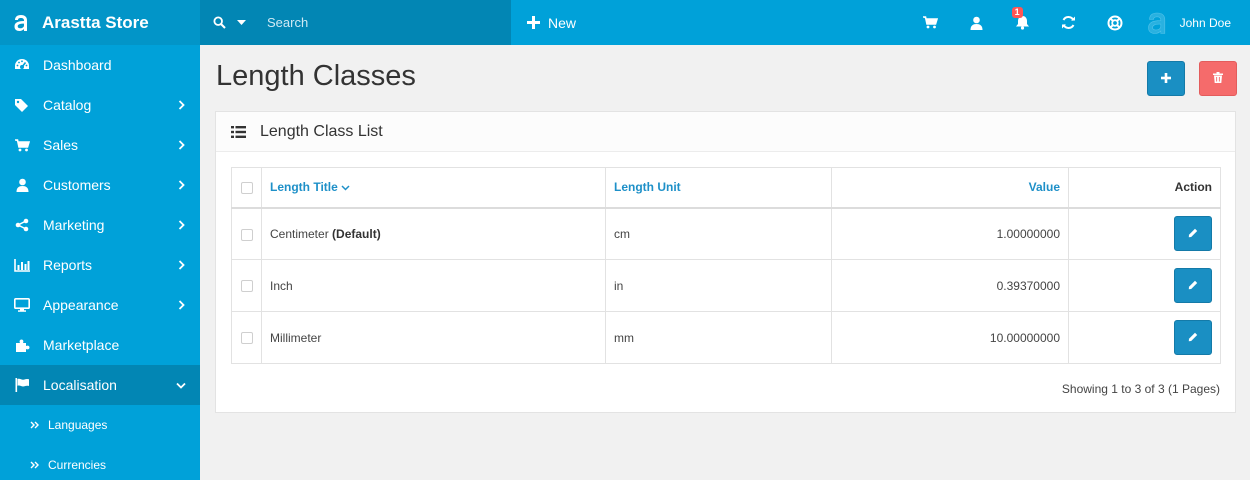  I want to click on sidebar-item-label: Appearance, so click(81, 305).